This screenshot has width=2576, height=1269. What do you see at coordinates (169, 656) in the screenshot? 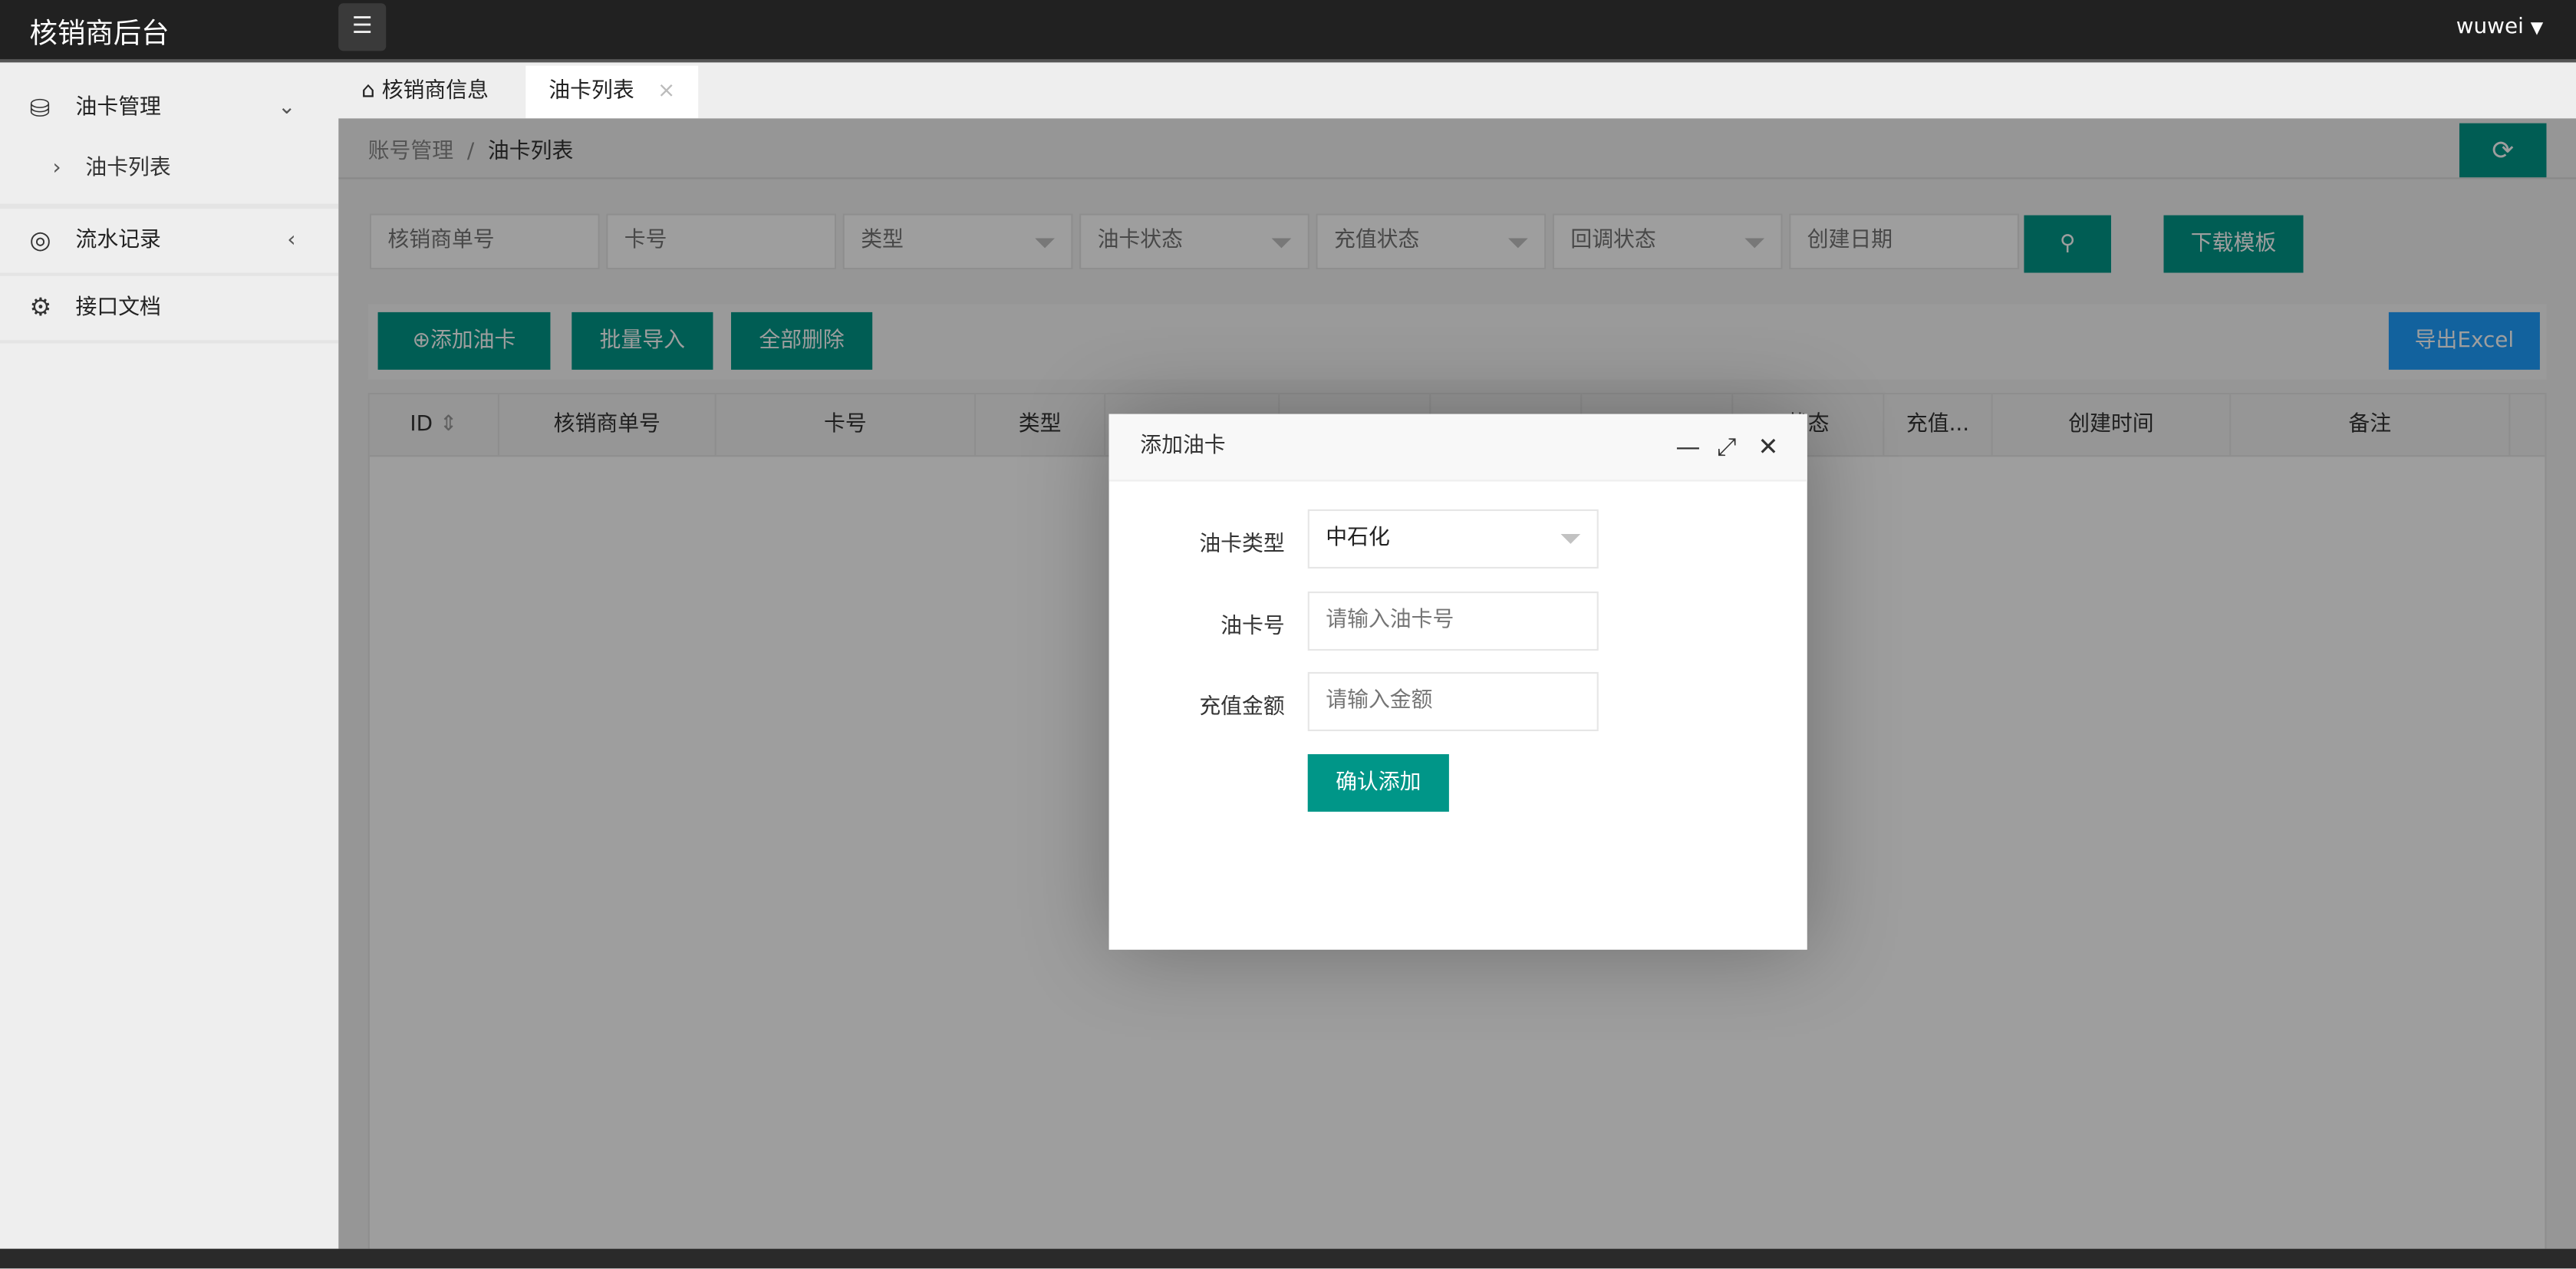
I see `sidebar: ⛁ 油卡管理 ⌄ › 油卡列表 ◎ 流水记录 ‹ ⚙ 接口文档` at bounding box center [169, 656].